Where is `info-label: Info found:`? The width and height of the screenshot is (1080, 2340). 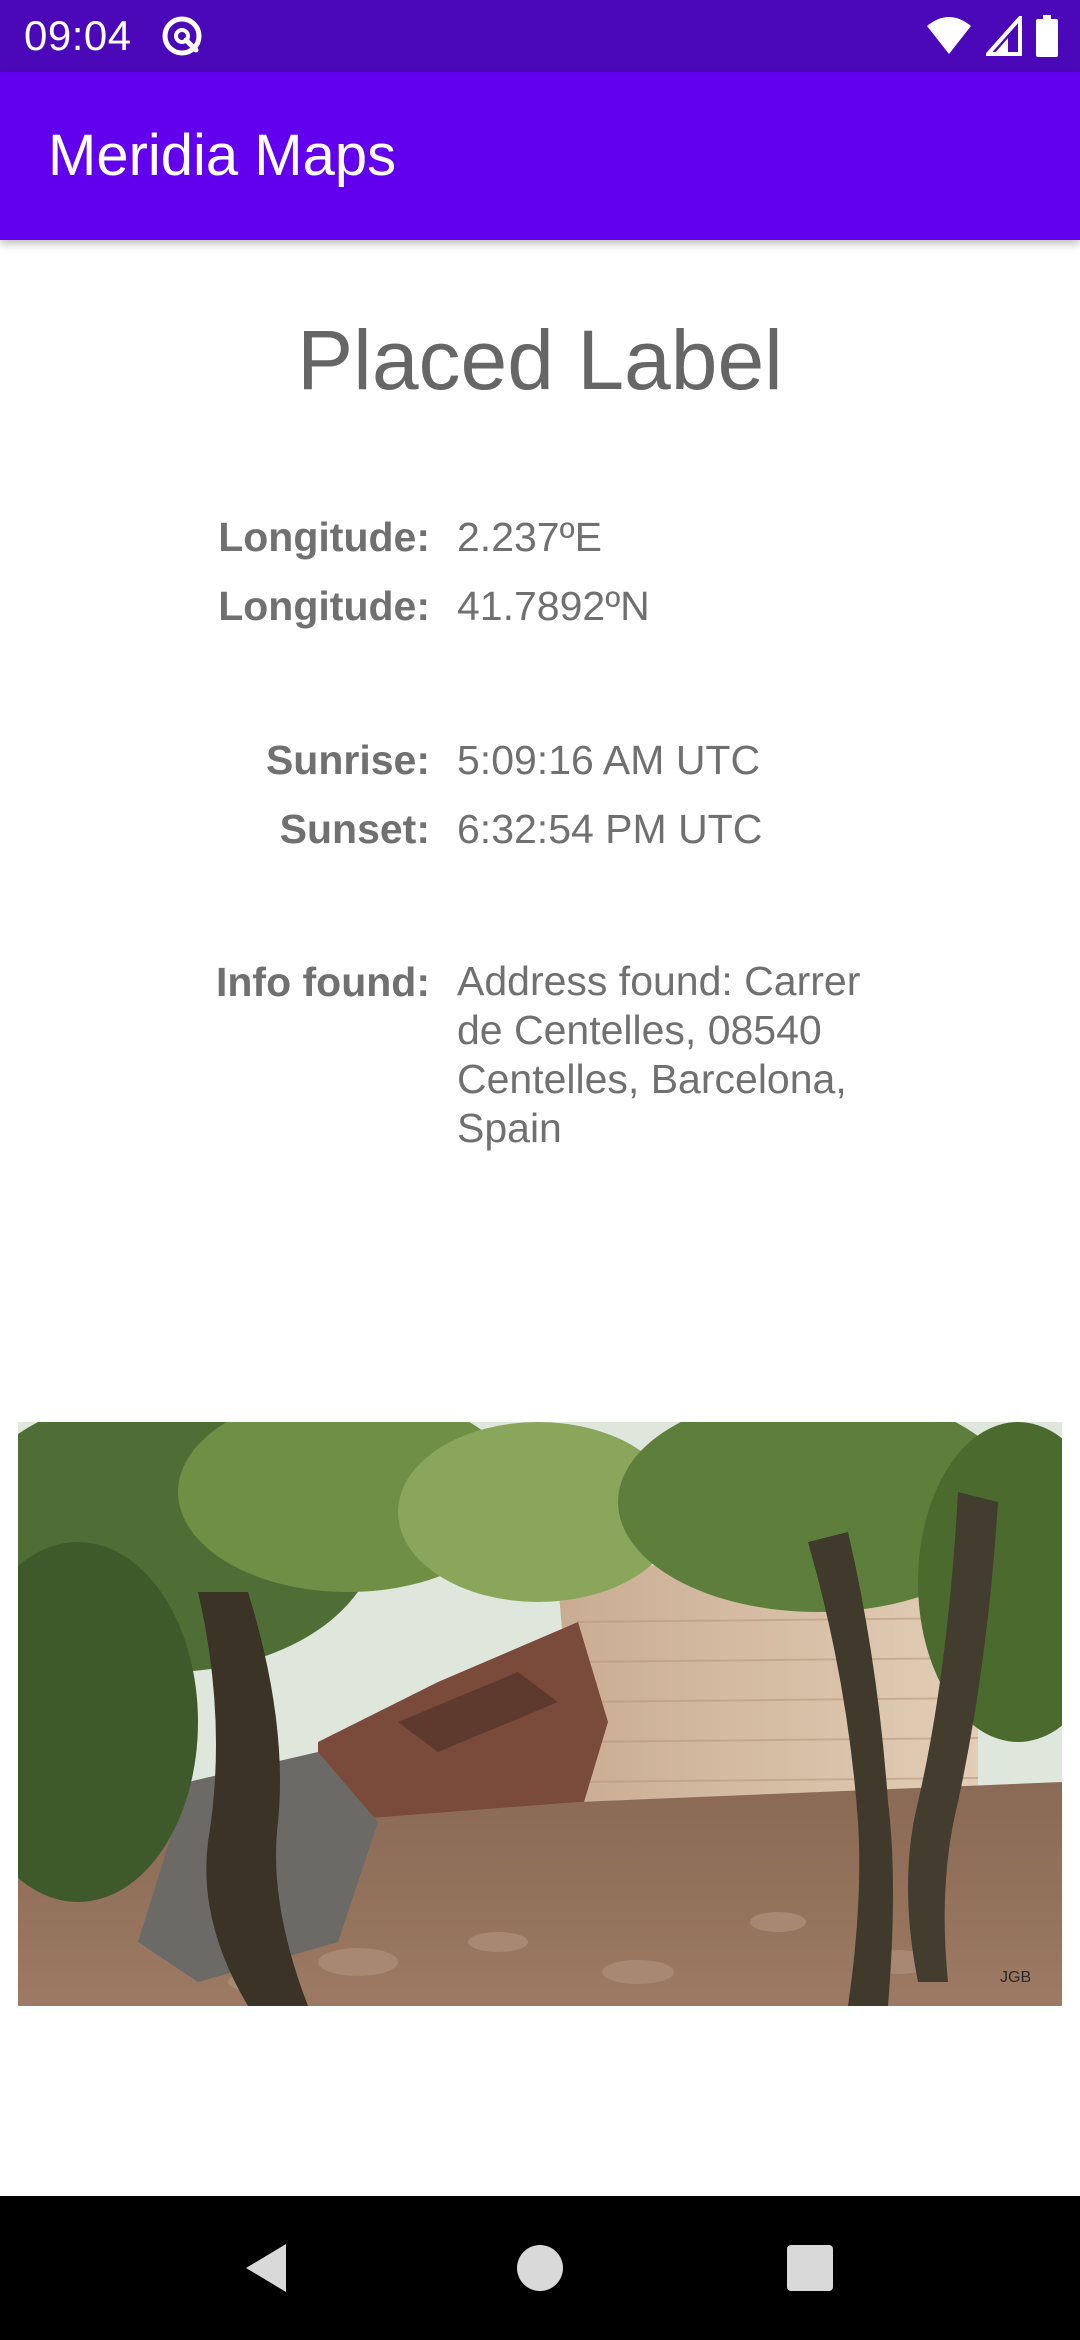 info-label: Info found: is located at coordinates (322, 982).